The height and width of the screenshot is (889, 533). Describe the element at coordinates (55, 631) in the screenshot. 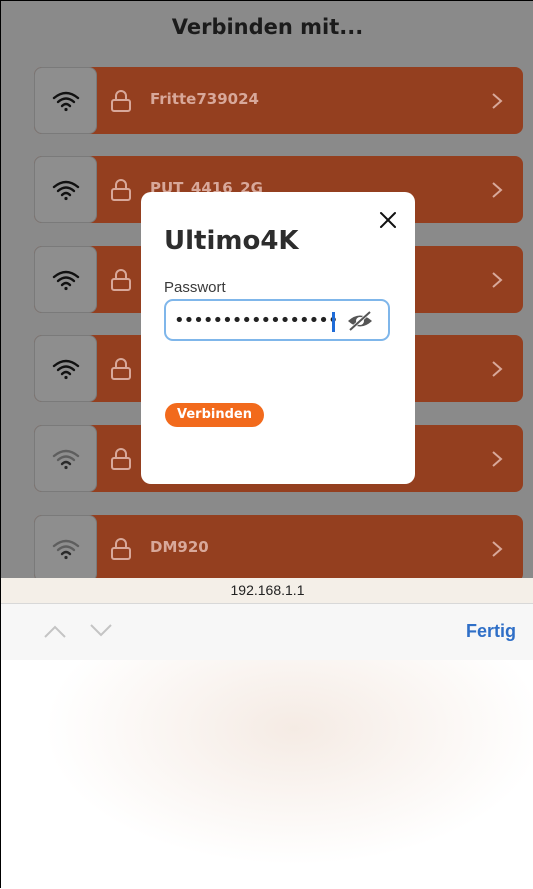

I see `chevron-up-icon` at that location.